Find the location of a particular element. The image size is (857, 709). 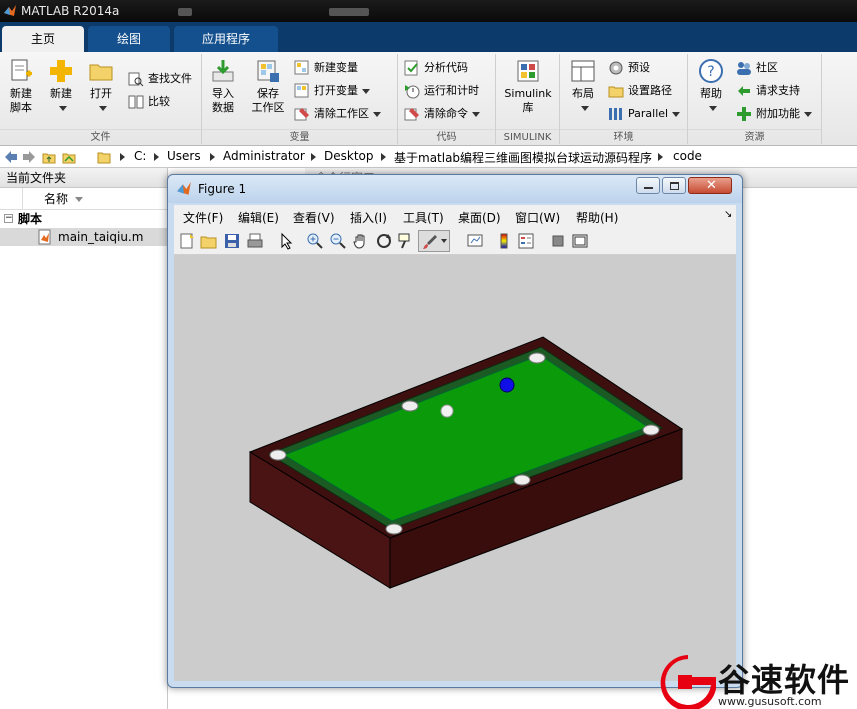

folder-icon is located at coordinates (104, 158).